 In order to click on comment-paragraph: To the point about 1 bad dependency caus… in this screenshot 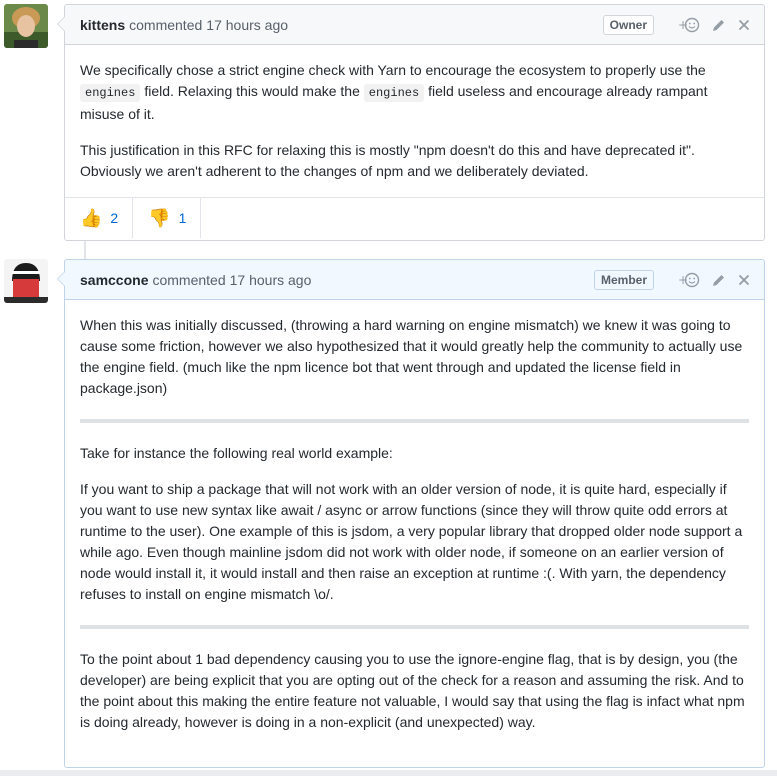, I will do `click(412, 690)`.